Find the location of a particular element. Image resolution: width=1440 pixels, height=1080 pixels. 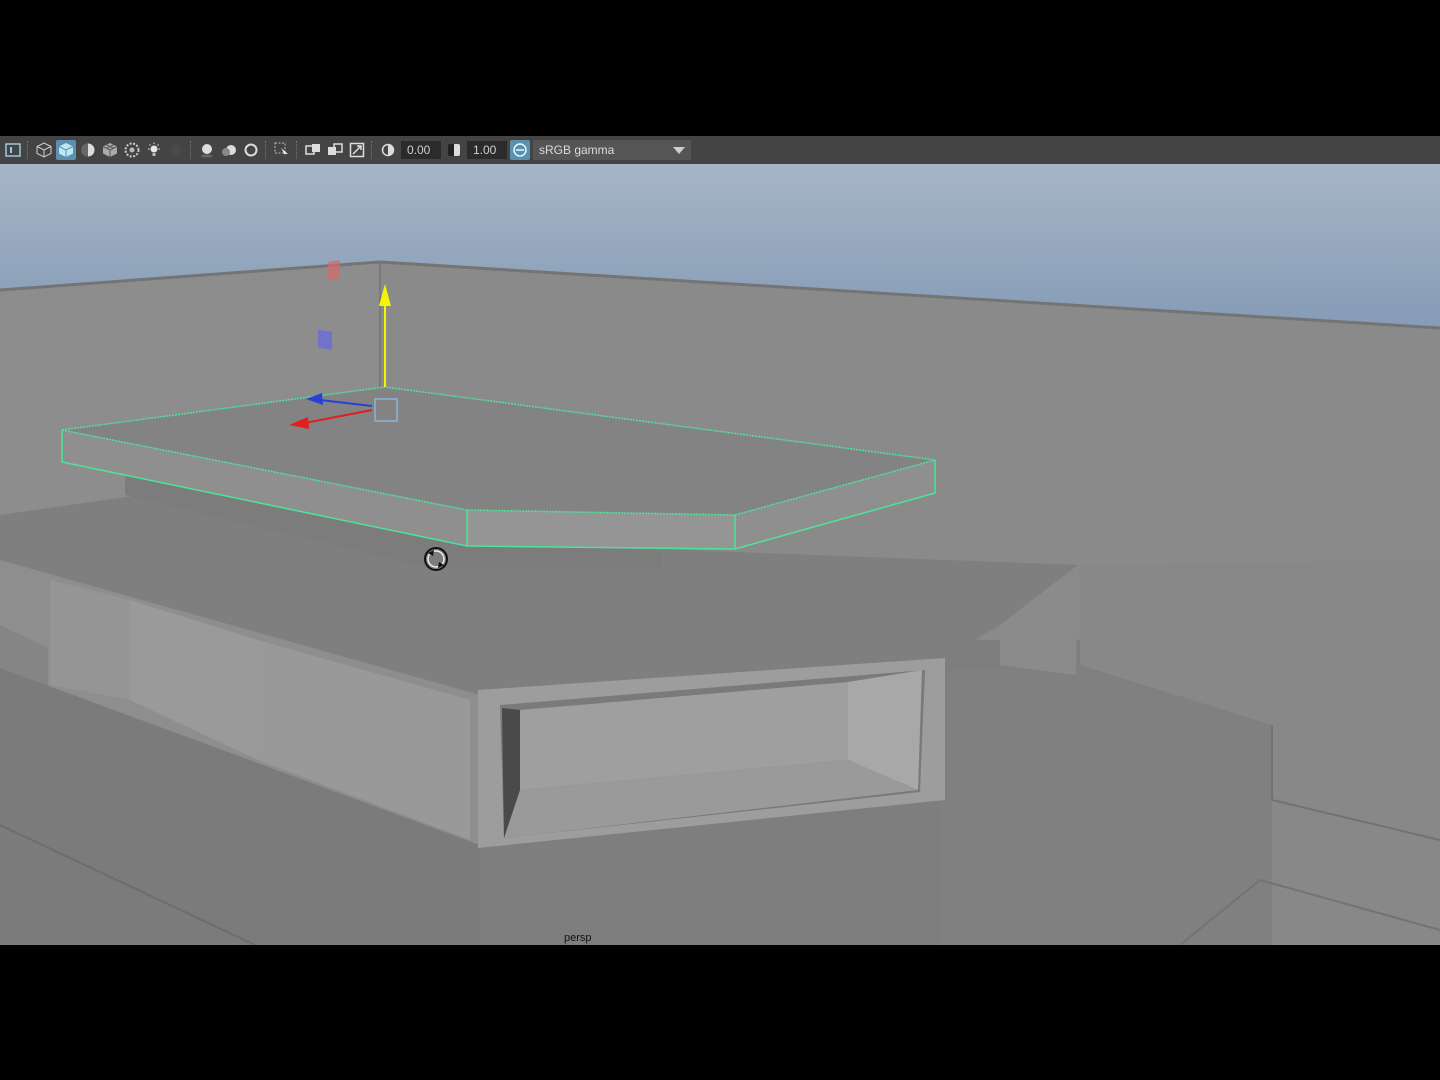

default-material-icon is located at coordinates (88, 150).